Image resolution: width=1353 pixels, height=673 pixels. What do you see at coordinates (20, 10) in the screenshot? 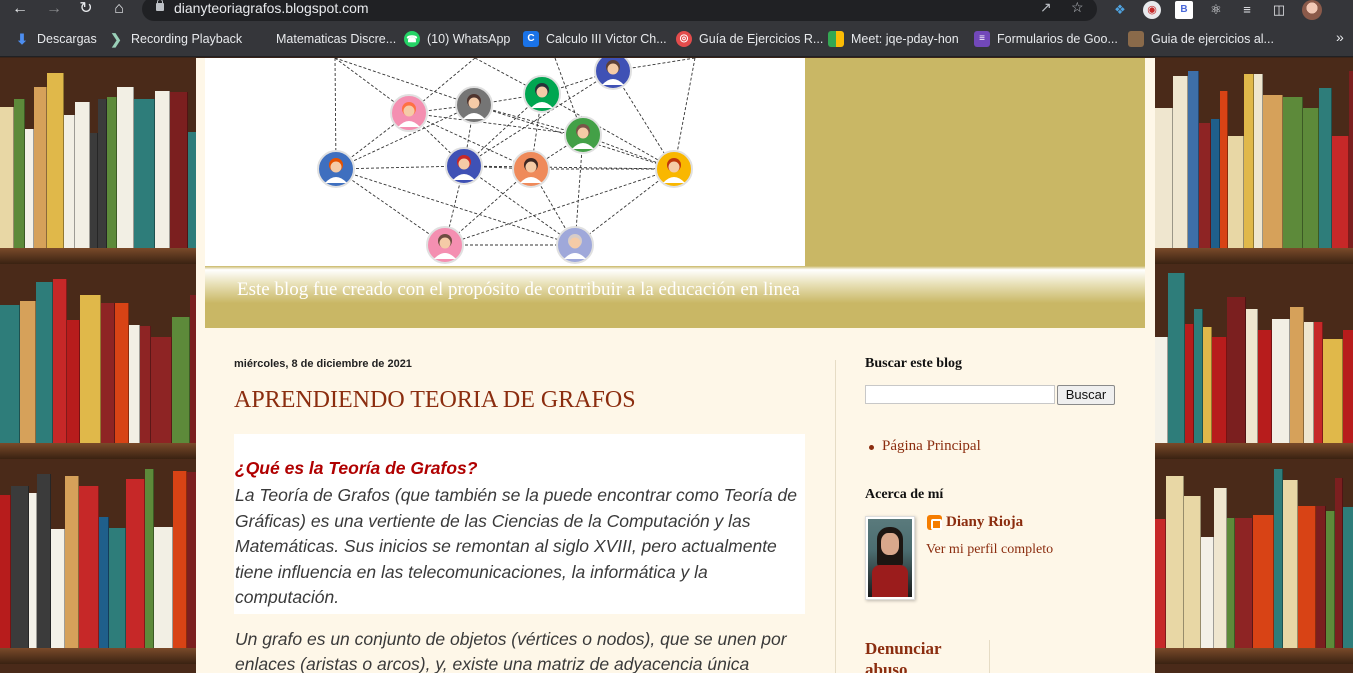
I see `back-icon: ←` at bounding box center [20, 10].